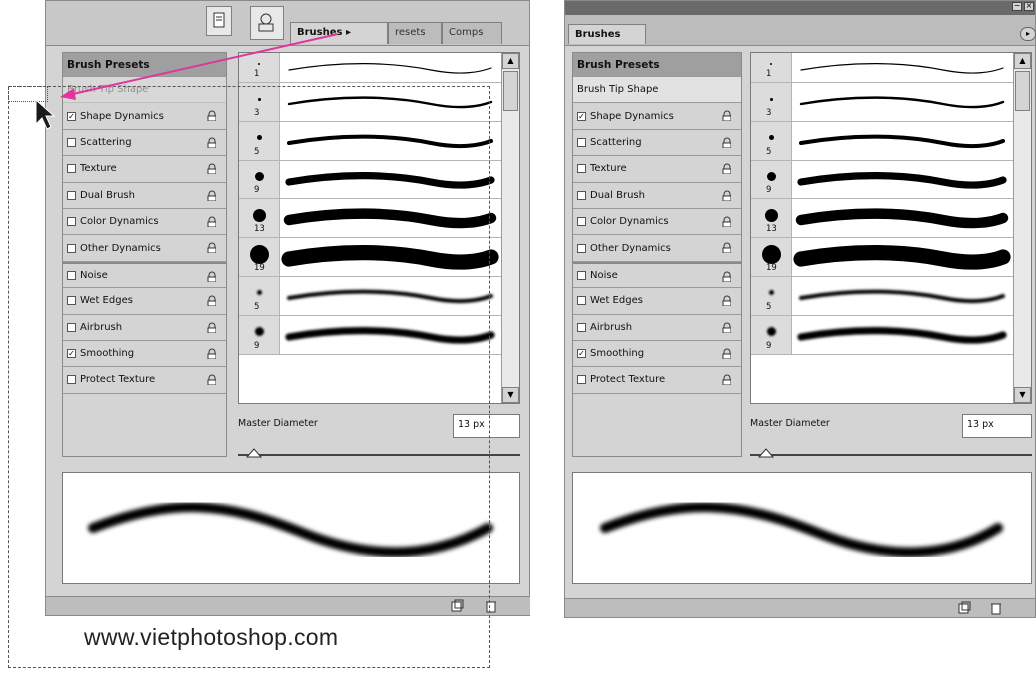 The height and width of the screenshot is (676, 1036). Describe the element at coordinates (996, 608) in the screenshot. I see `right-trash-icon` at that location.